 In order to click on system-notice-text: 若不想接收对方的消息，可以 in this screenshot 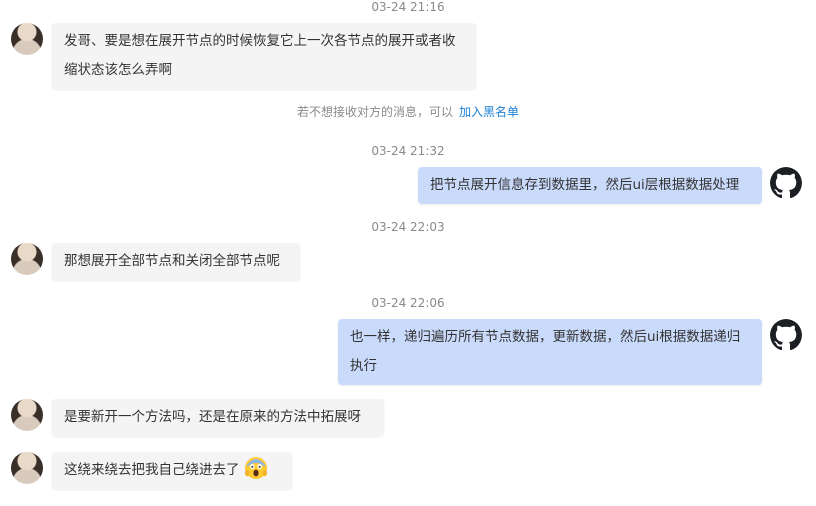, I will do `click(374, 112)`.